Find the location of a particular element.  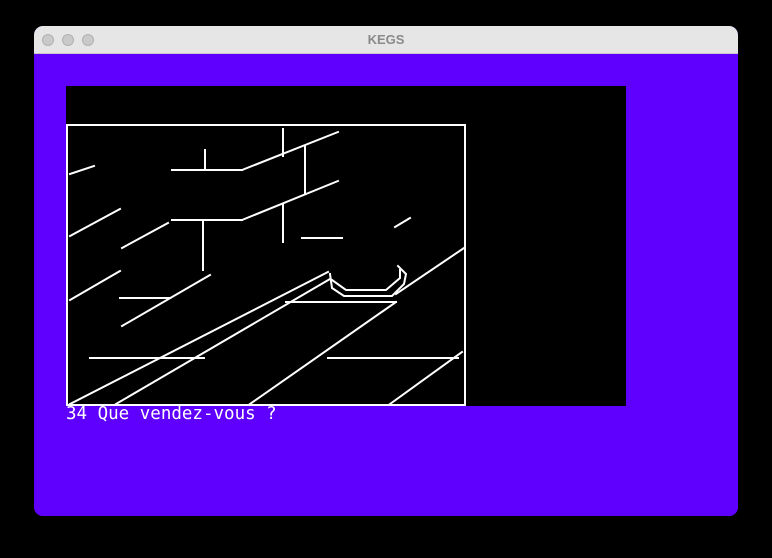

title-bar: KEGS is located at coordinates (386, 40).